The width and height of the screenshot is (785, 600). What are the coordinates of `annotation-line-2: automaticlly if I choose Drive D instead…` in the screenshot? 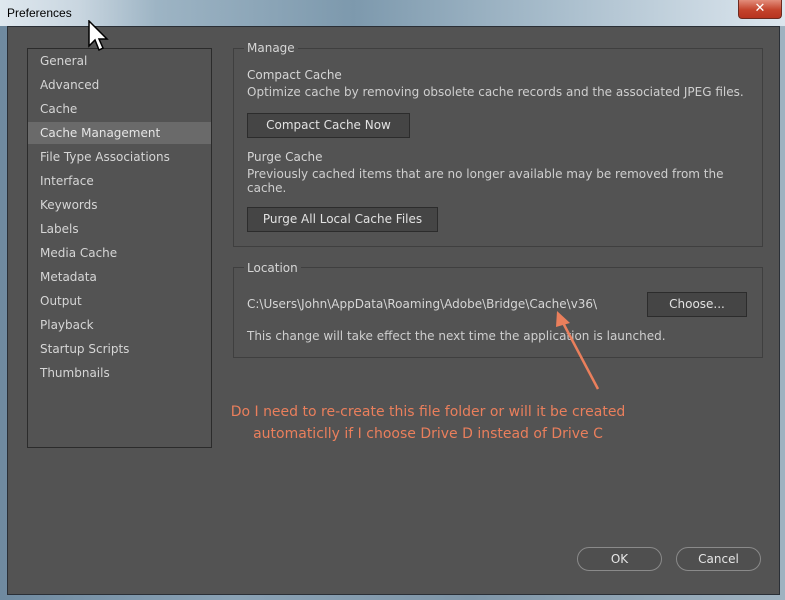 It's located at (428, 434).